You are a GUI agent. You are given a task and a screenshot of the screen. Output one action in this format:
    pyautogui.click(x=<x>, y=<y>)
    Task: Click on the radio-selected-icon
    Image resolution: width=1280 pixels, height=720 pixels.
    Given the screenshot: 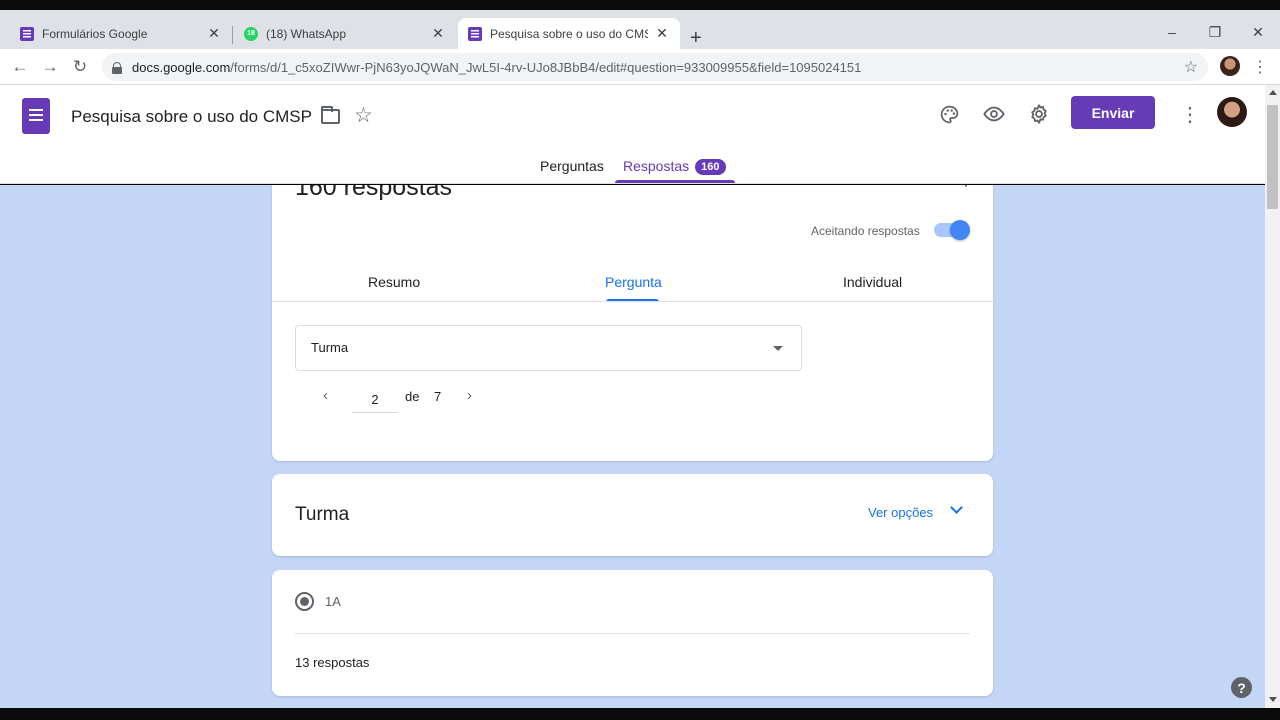 What is the action you would take?
    pyautogui.click(x=304, y=601)
    